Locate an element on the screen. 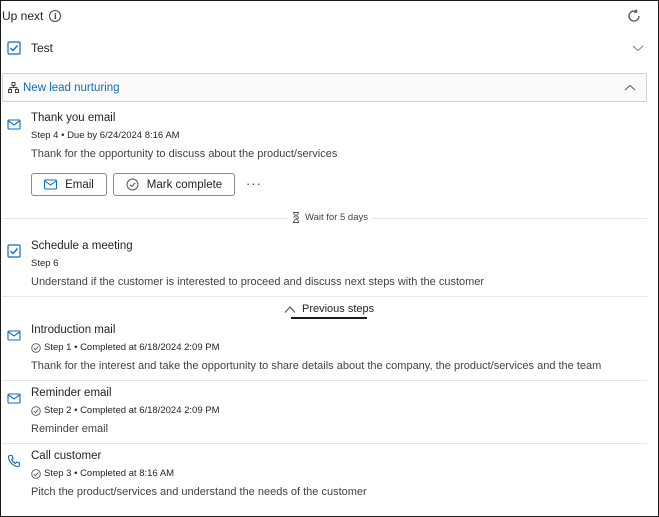 Image resolution: width=659 pixels, height=517 pixels. refresh-icon is located at coordinates (634, 16).